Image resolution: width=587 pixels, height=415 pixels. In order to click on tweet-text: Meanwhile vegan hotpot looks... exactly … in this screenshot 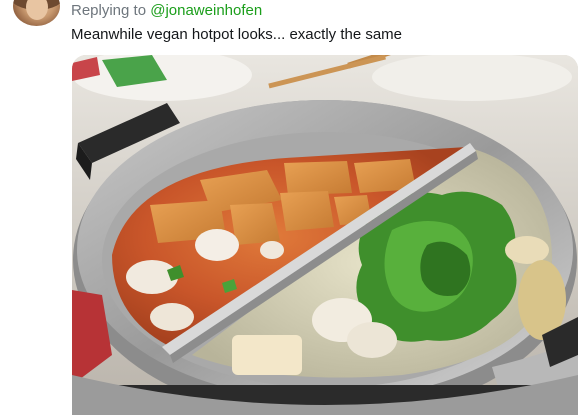, I will do `click(237, 34)`.